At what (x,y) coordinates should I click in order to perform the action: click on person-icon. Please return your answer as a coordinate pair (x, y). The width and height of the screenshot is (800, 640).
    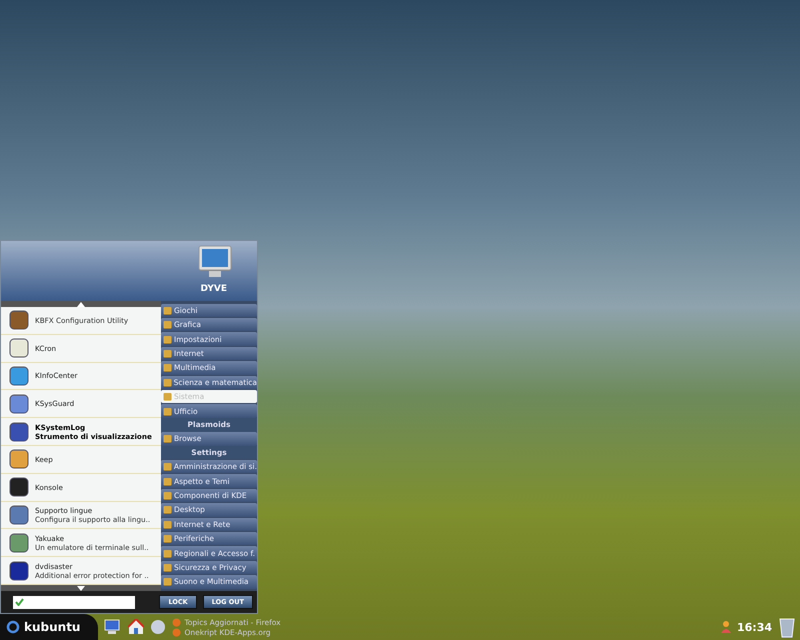
    Looking at the image, I should click on (725, 627).